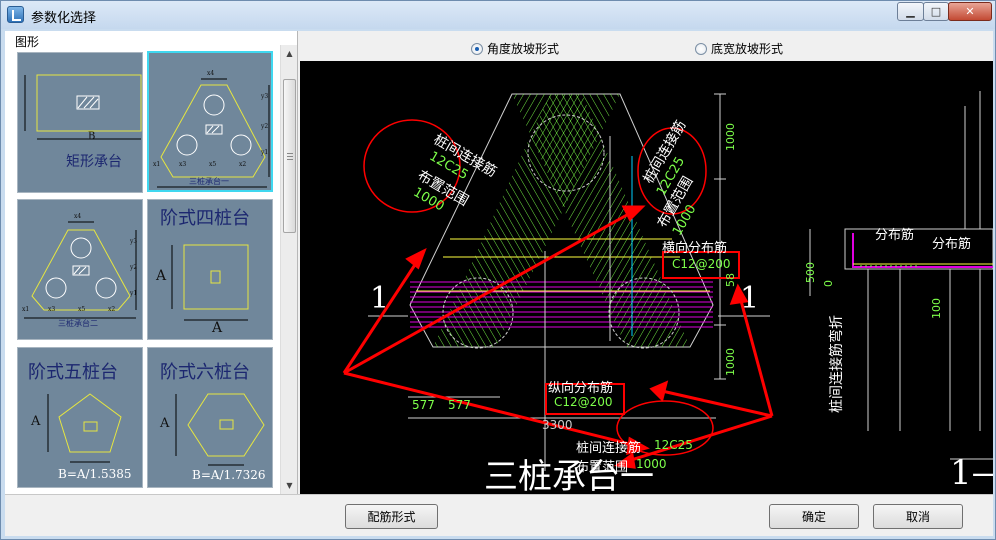 This screenshot has width=996, height=540. What do you see at coordinates (161, 276) in the screenshot?
I see `stepped-four-pile-dim-a-left: A` at bounding box center [161, 276].